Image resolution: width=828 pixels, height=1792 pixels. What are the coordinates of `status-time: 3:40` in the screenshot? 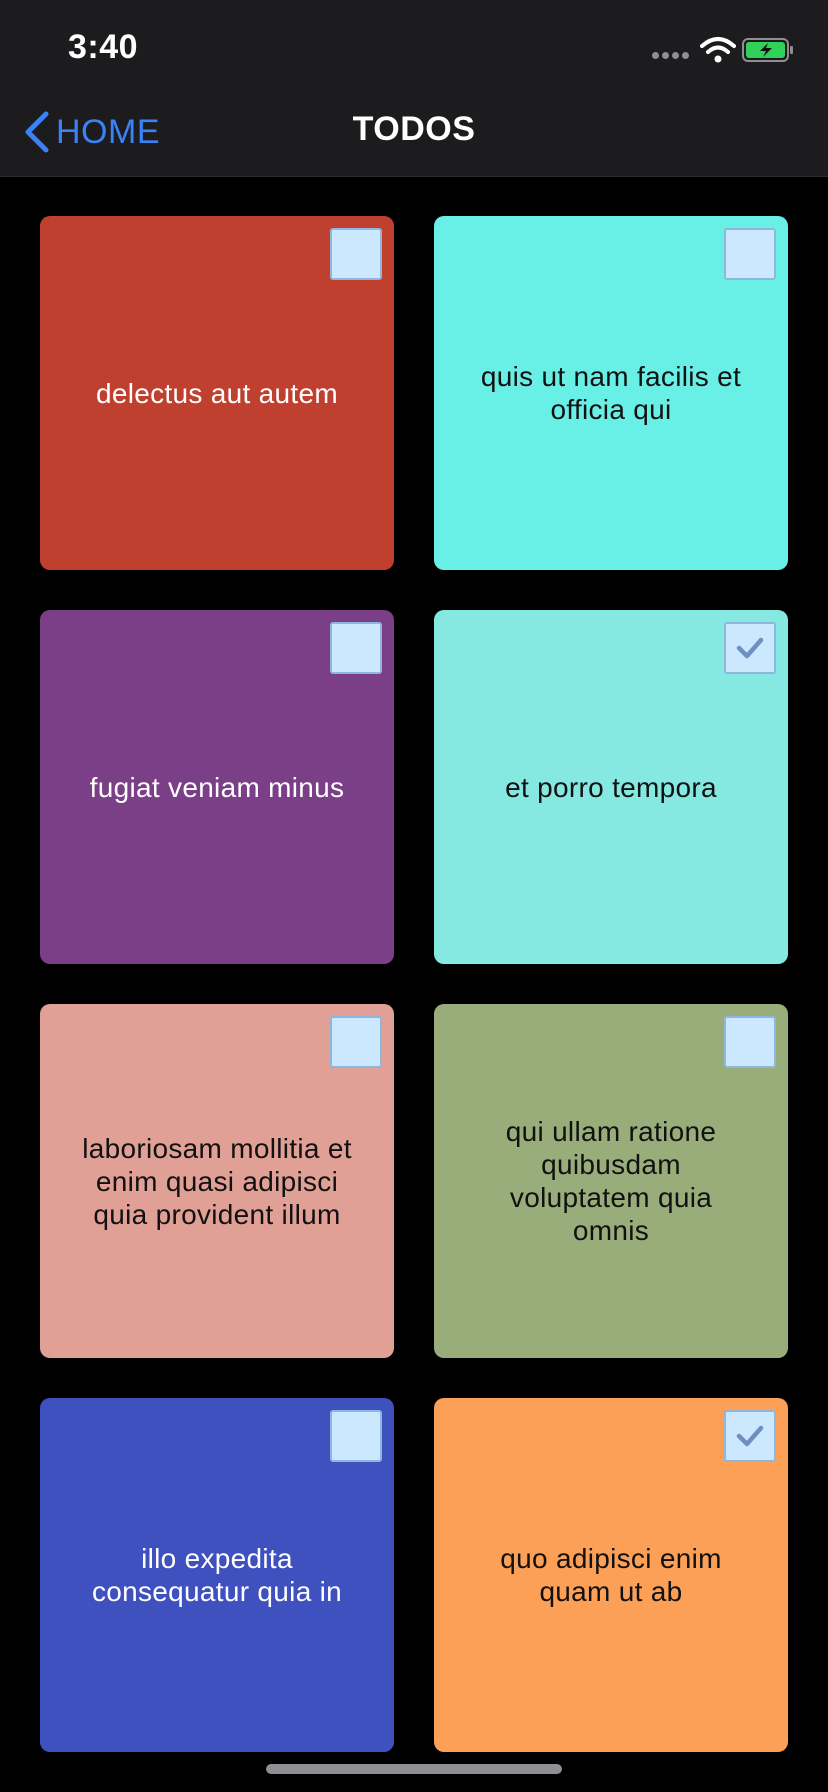 It's located at (103, 47).